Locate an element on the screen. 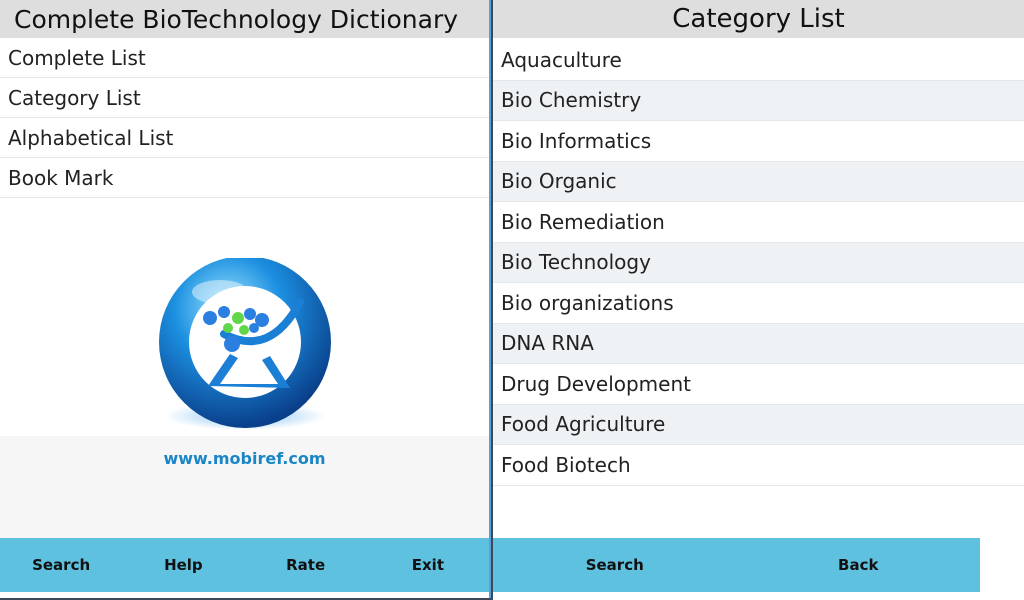  list-item: Food Agriculture is located at coordinates (758, 424).